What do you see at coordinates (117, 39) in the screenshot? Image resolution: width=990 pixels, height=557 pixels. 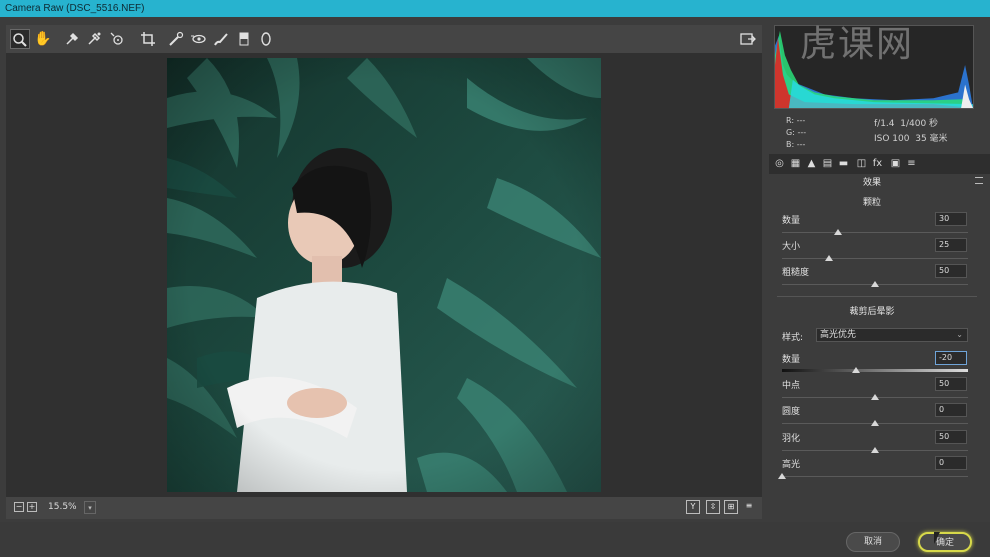 I see `target-adjust-icon` at bounding box center [117, 39].